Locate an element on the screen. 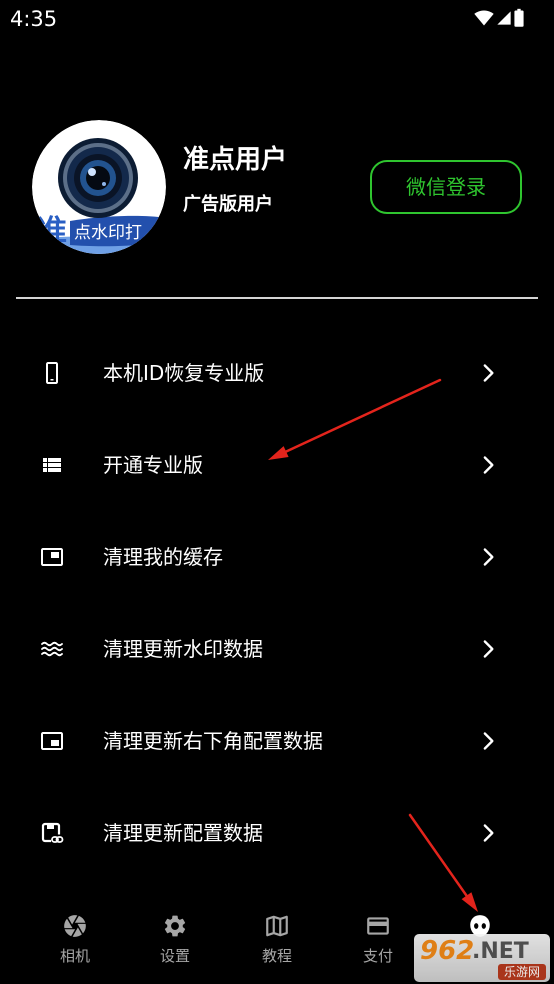 The image size is (554, 984). waves-icon is located at coordinates (52, 649).